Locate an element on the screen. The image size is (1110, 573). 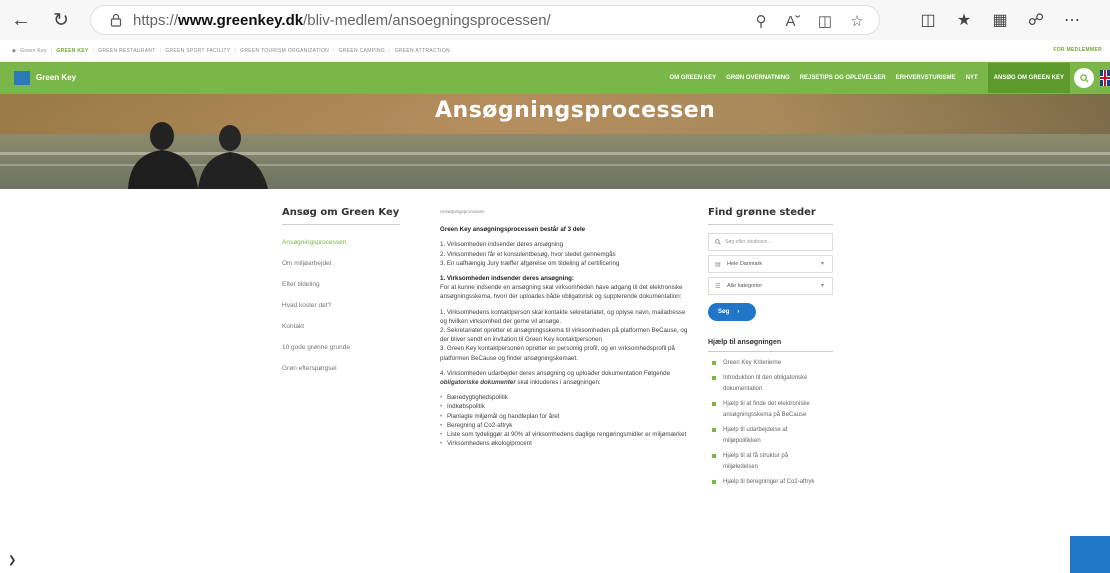
nav-item-gron-overnatning: GRØN OVERNATNING is located at coordinates (758, 78).